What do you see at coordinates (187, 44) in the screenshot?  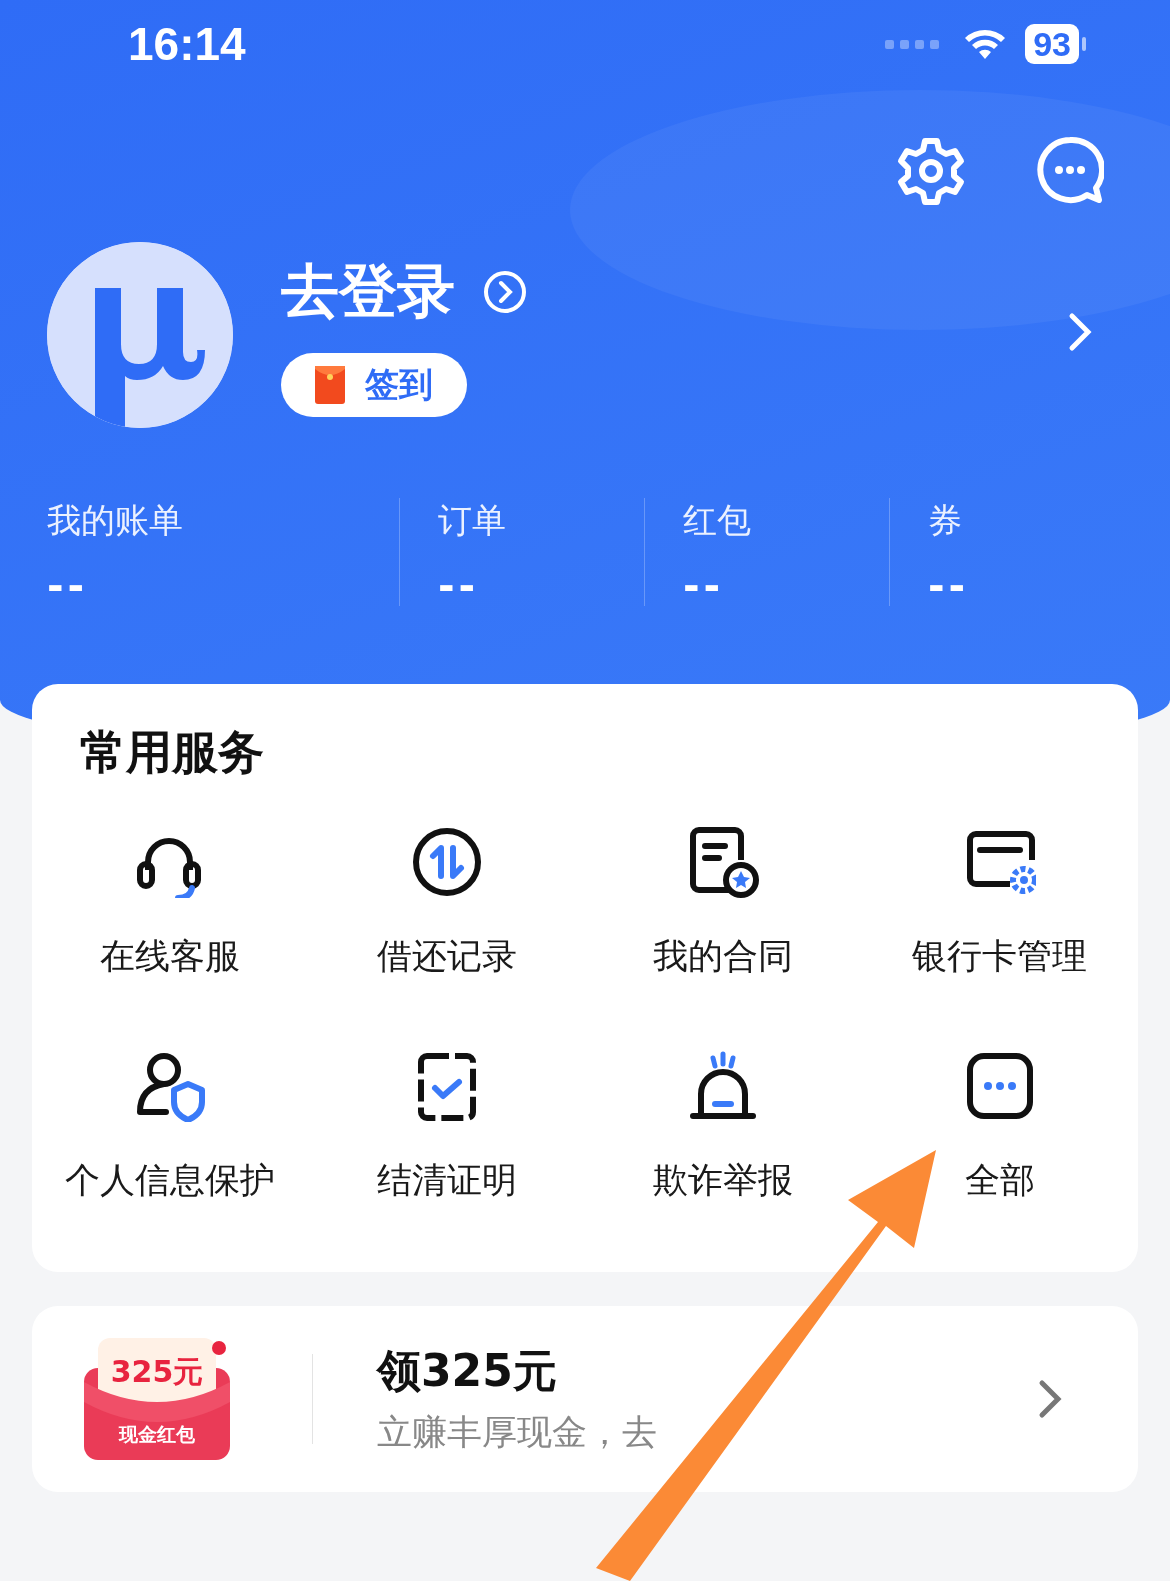 I see `status-time: 16:14` at bounding box center [187, 44].